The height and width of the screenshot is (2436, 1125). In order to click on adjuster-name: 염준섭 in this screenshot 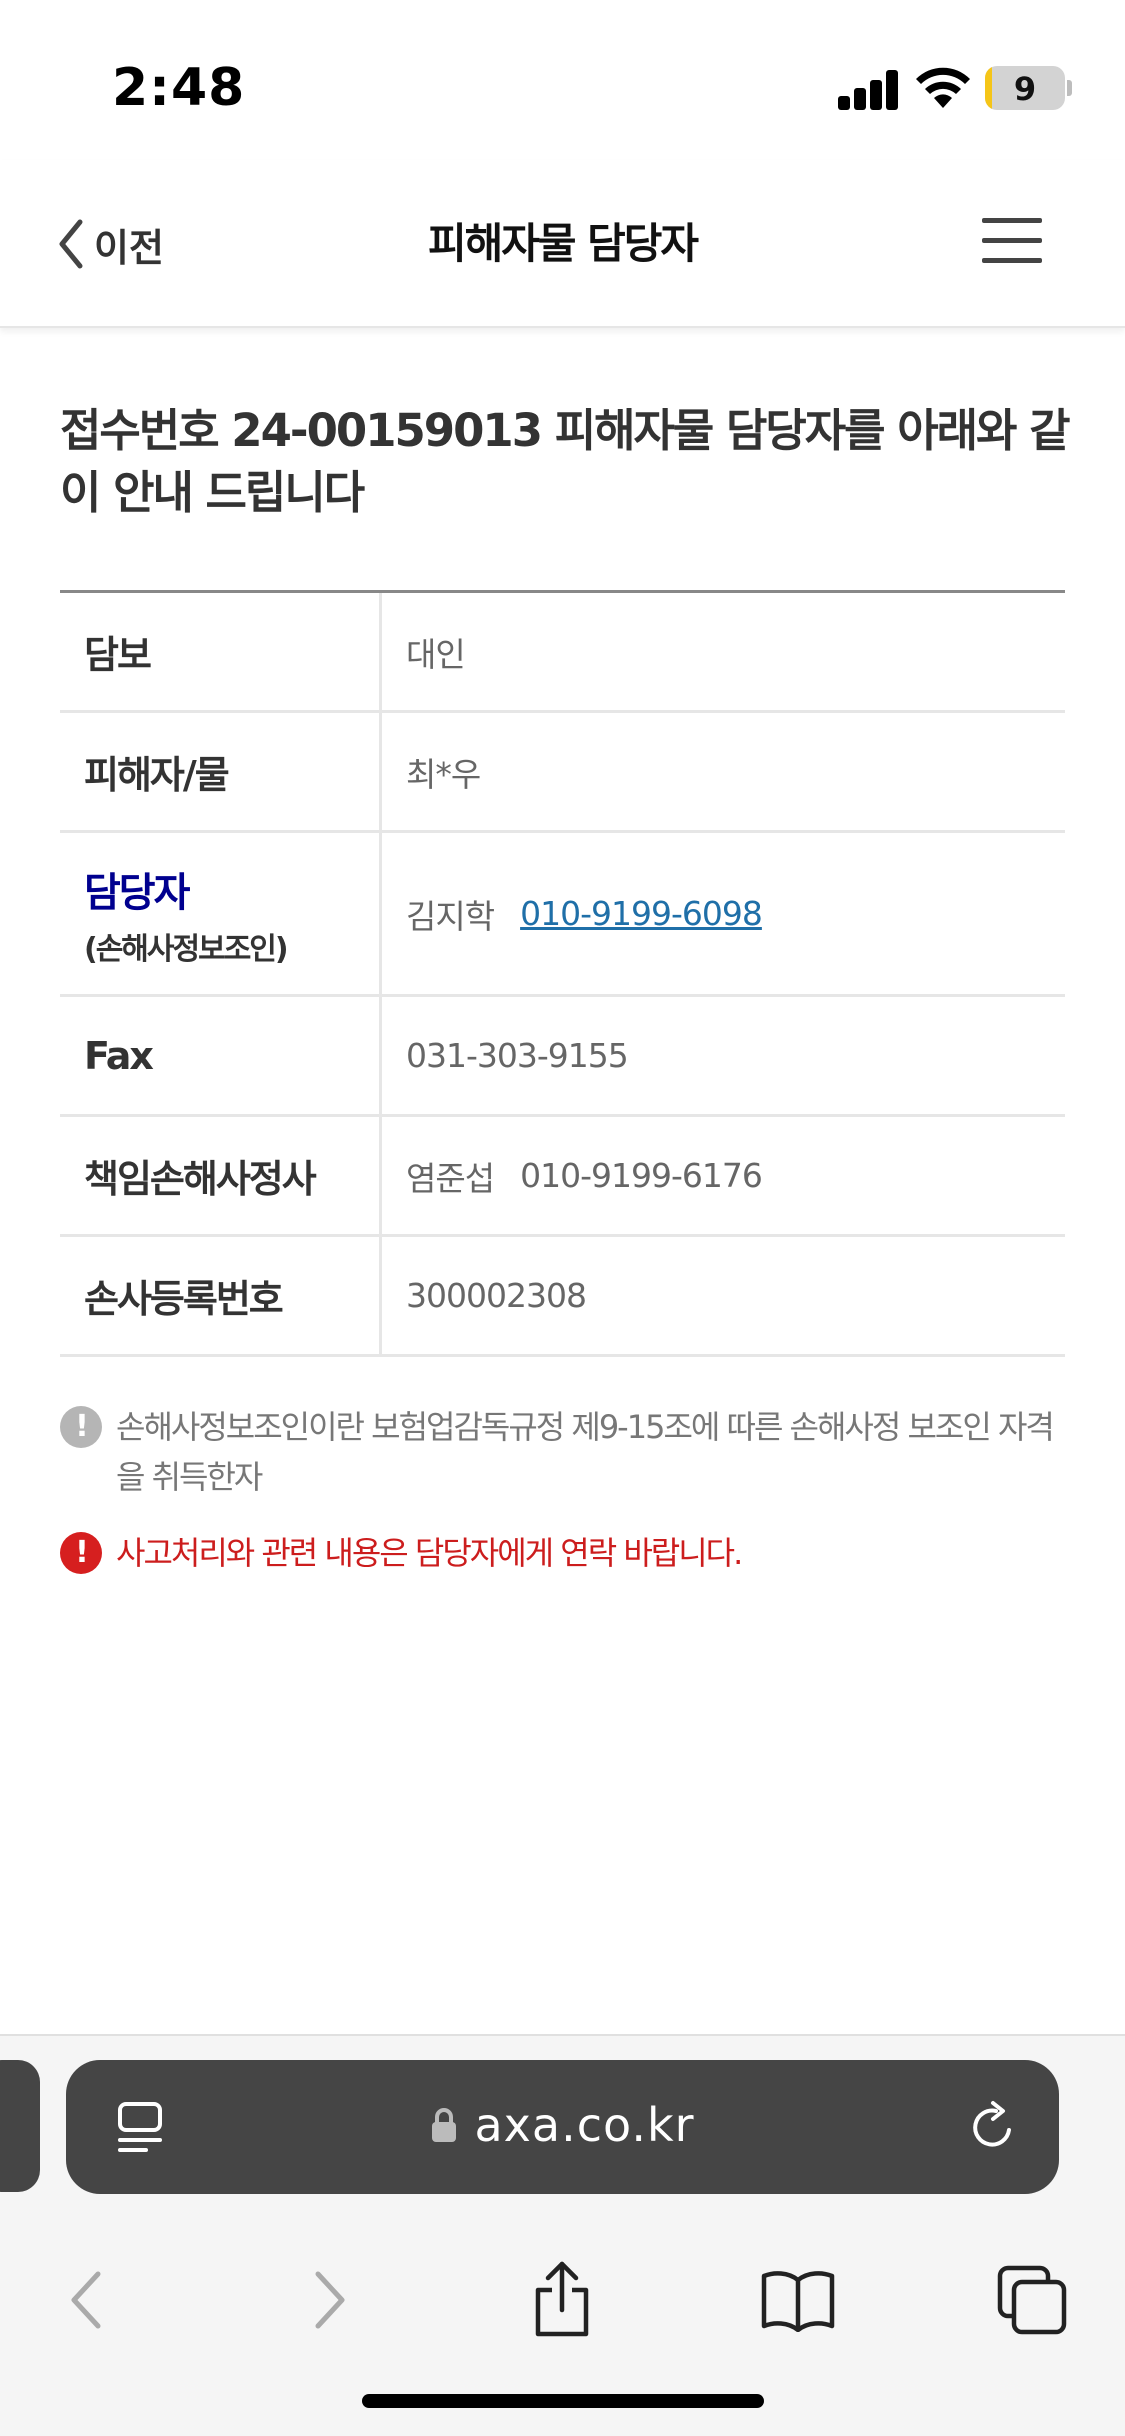, I will do `click(450, 1178)`.